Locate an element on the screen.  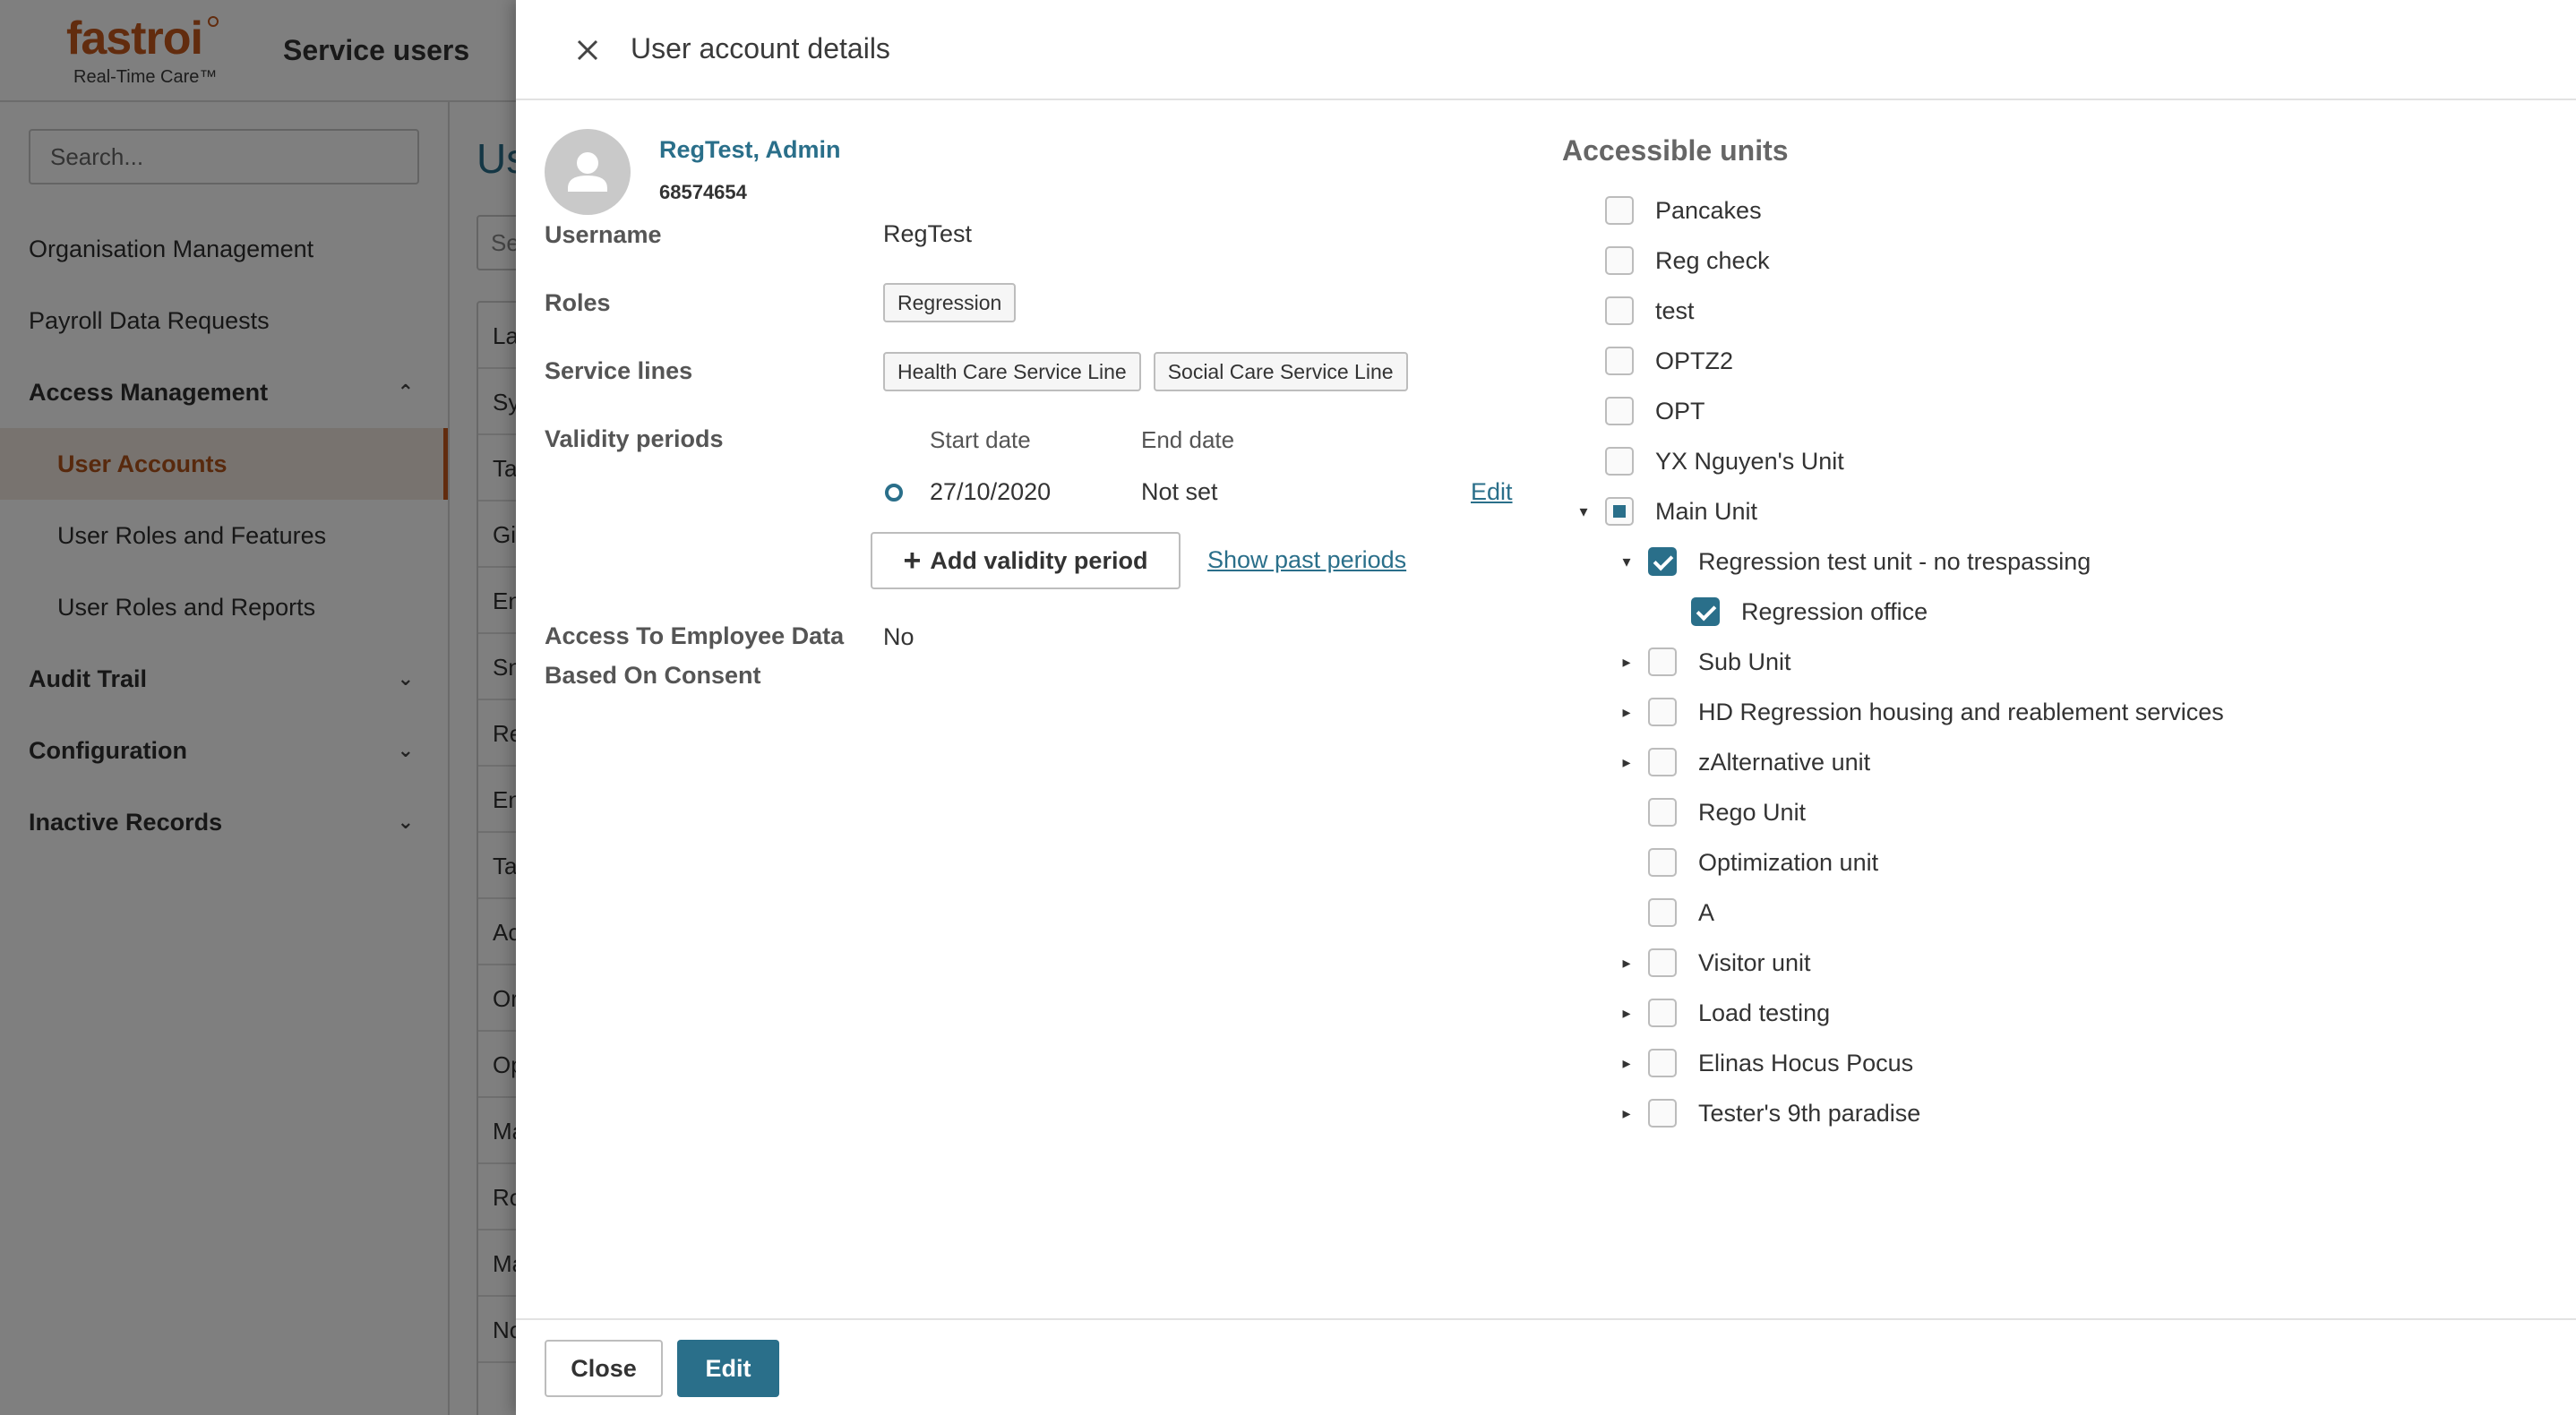
unit-tree-item: ▸ zAlternative unit is located at coordinates (1737, 762).